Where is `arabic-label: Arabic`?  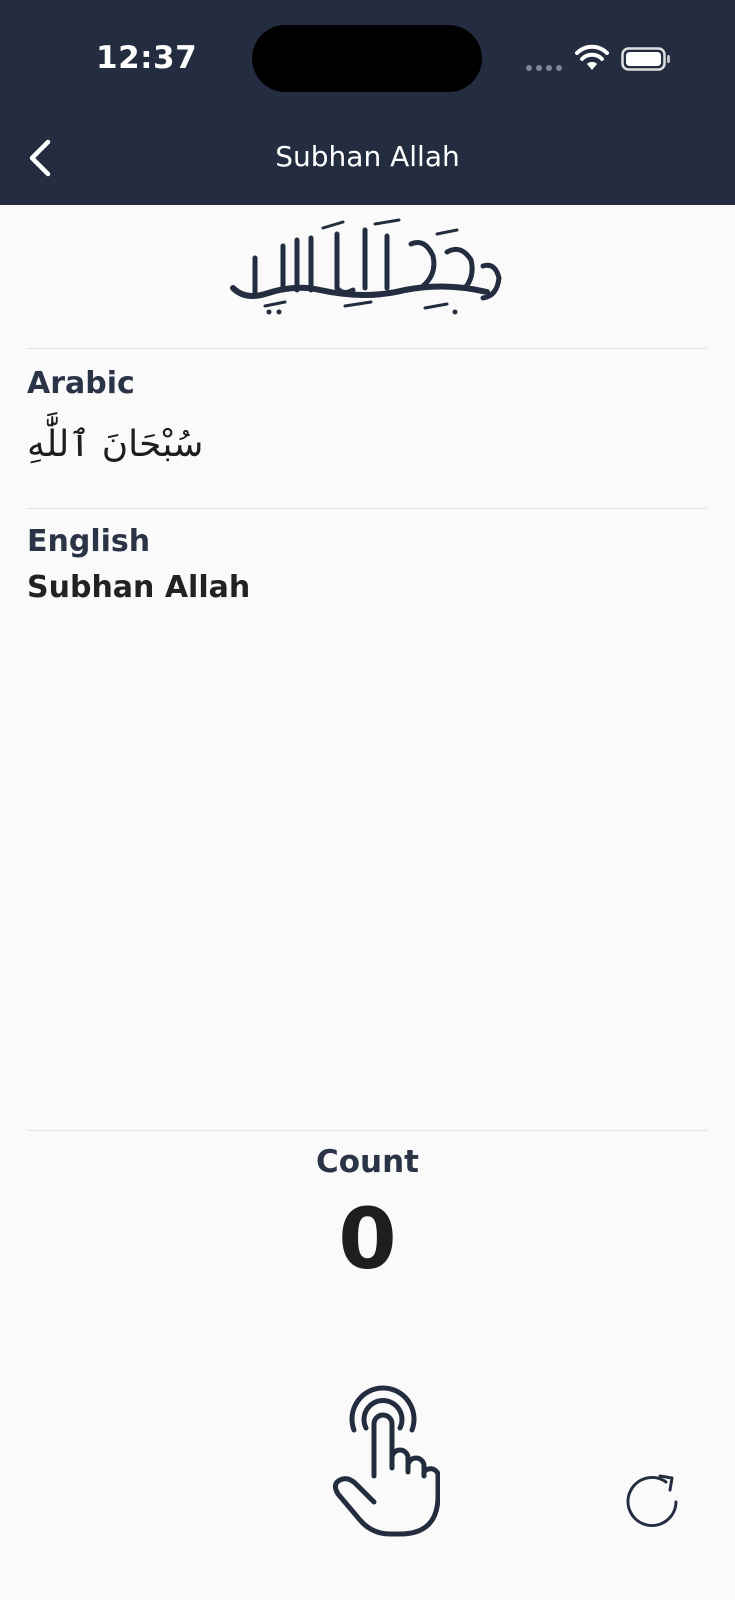
arabic-label: Arabic is located at coordinates (81, 383).